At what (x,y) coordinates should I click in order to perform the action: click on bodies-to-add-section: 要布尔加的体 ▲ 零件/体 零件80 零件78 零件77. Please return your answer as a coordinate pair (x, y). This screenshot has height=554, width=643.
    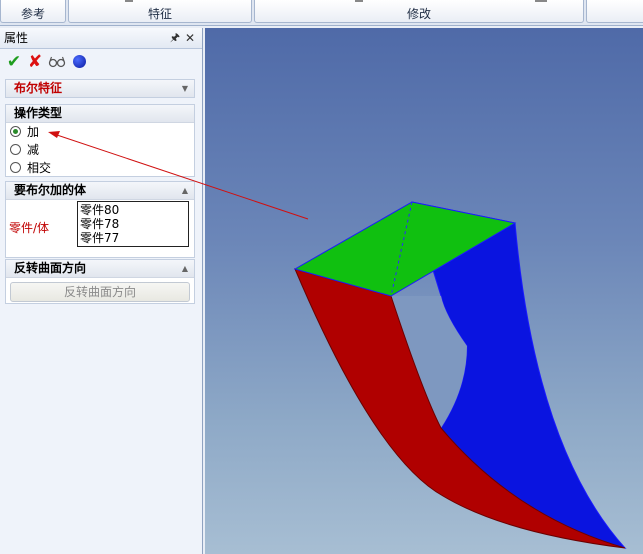
    Looking at the image, I should click on (100, 219).